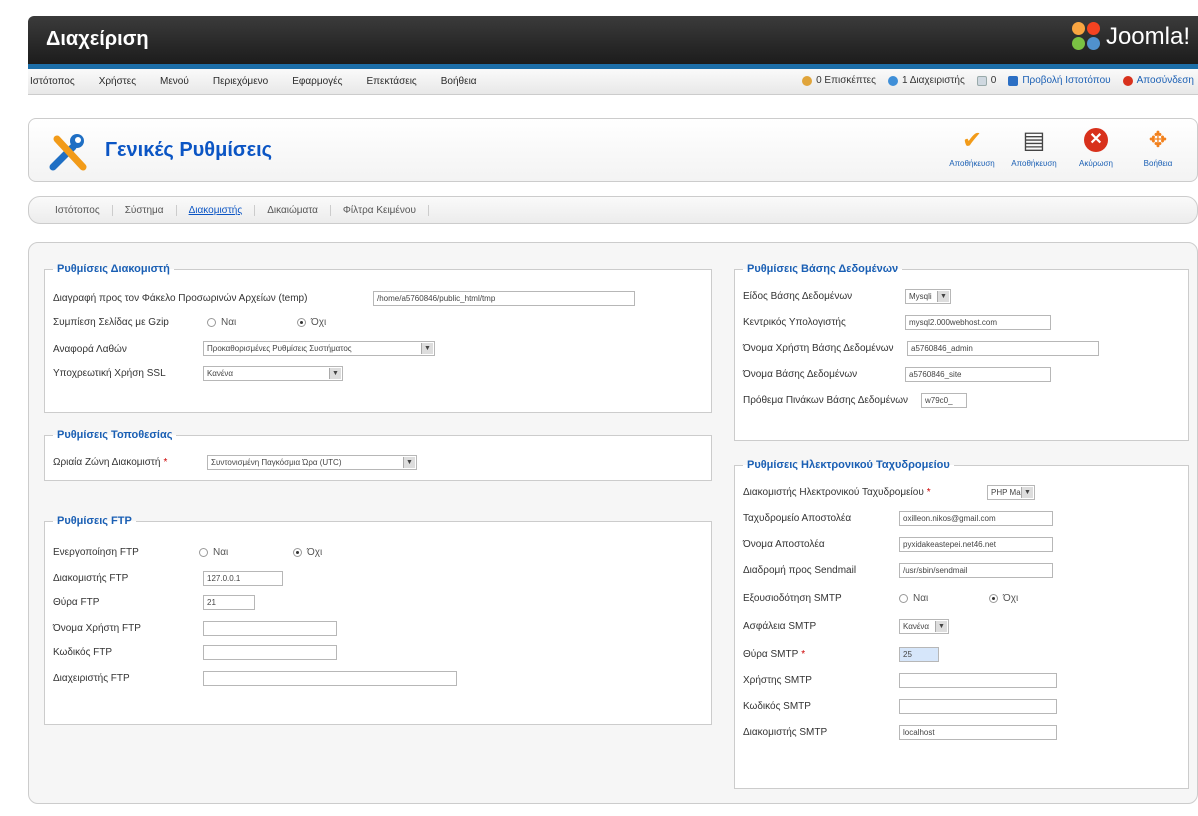  I want to click on error-reporting-label: Αναφορά Λαθών, so click(90, 349).